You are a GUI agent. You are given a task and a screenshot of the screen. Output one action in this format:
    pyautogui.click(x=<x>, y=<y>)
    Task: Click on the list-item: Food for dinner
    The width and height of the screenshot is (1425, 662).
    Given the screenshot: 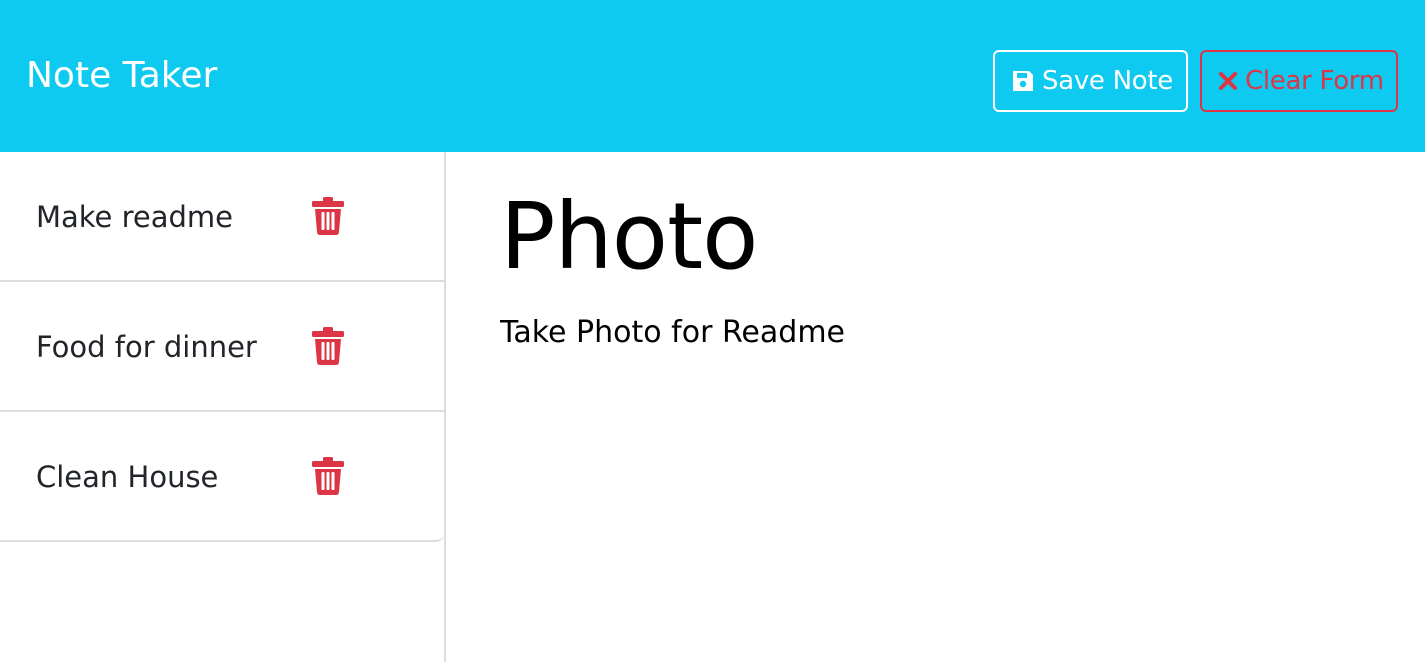 What is the action you would take?
    pyautogui.click(x=222, y=347)
    